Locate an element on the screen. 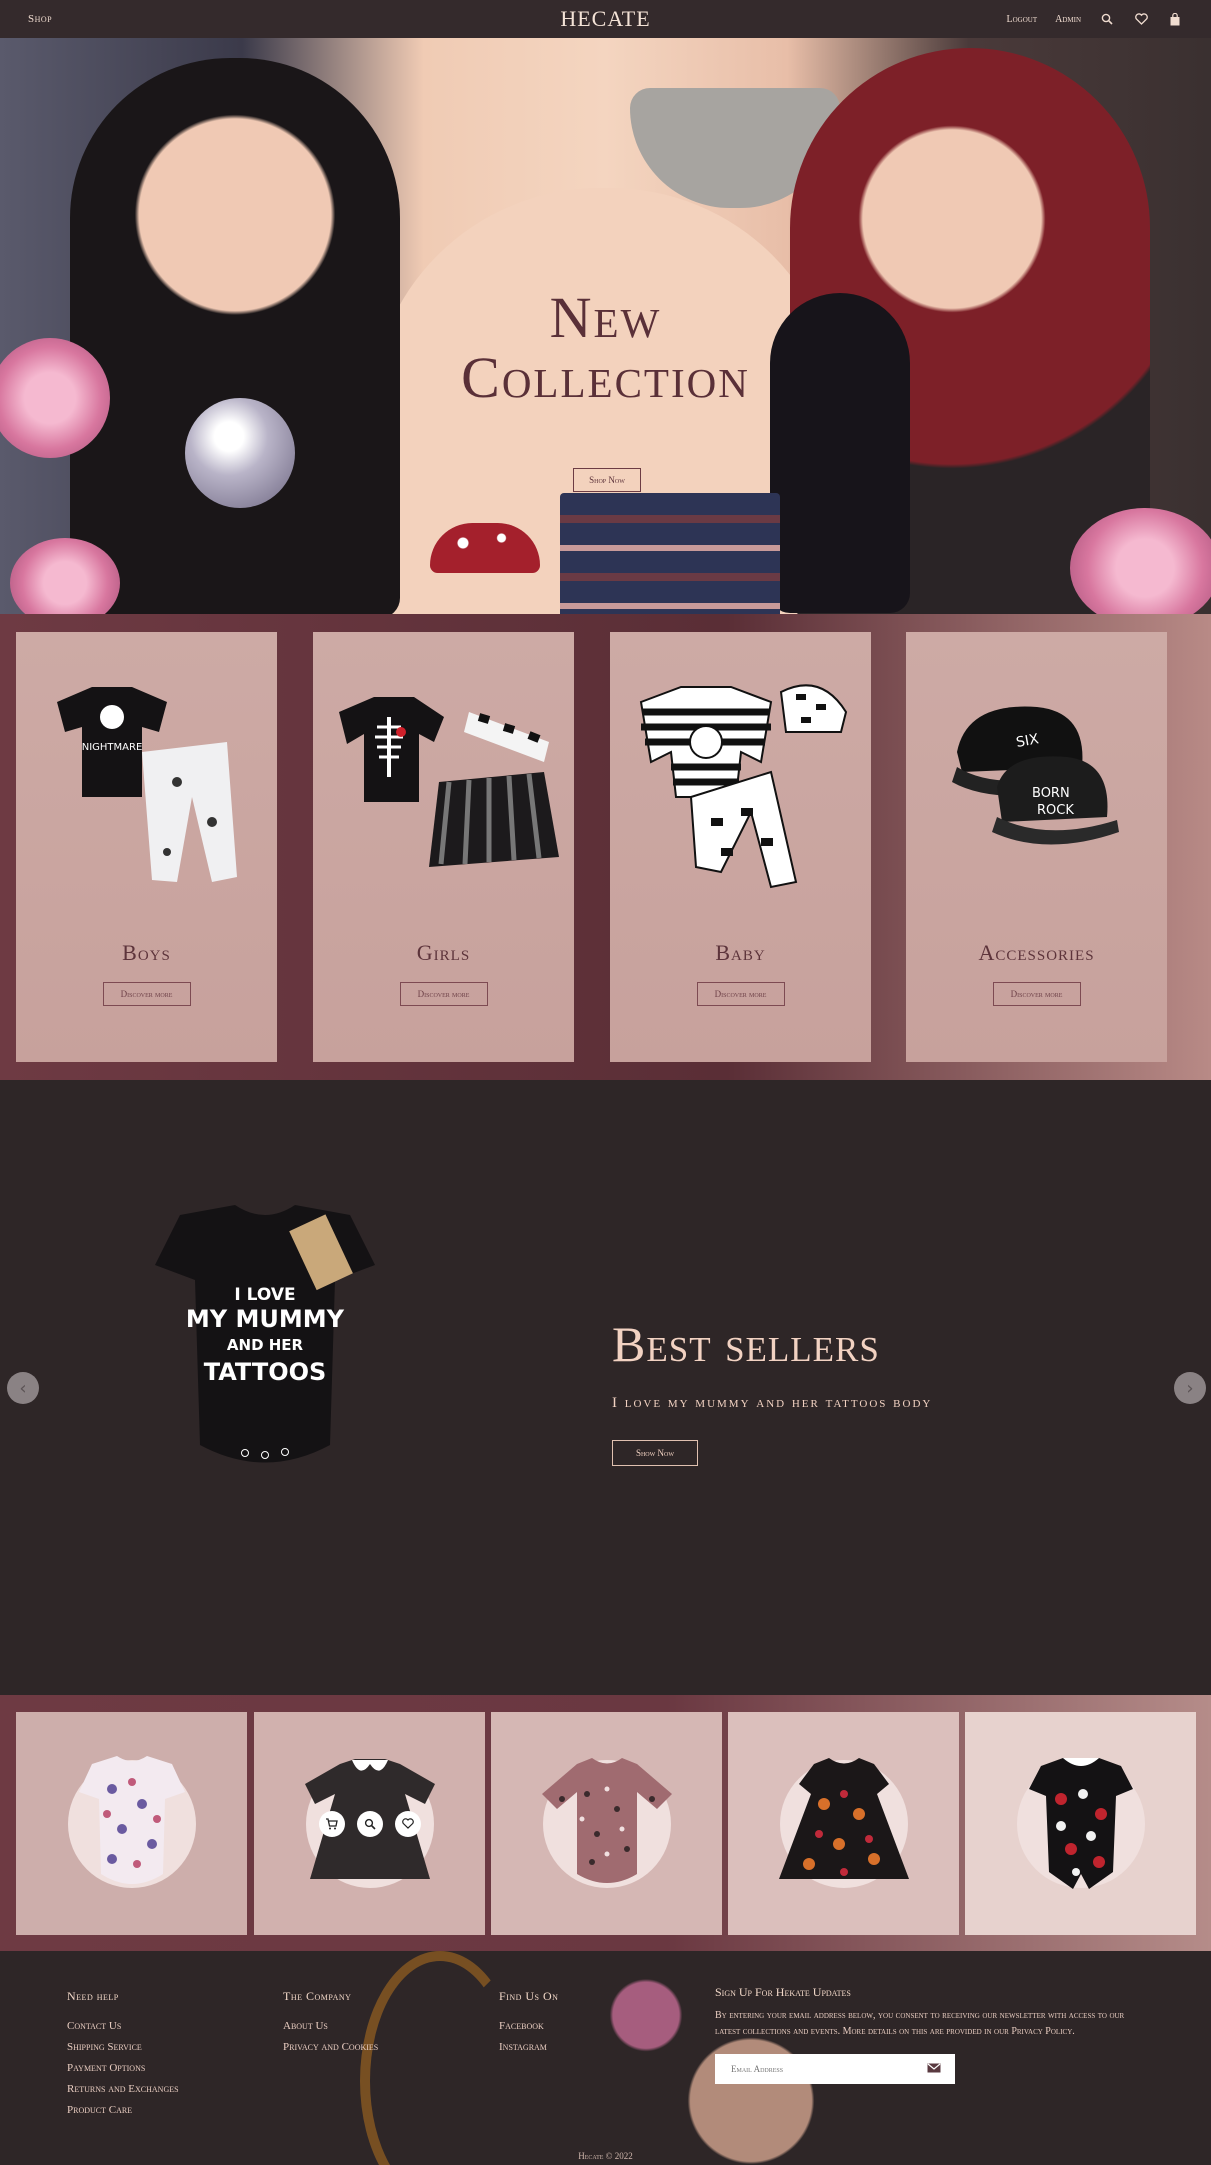 The height and width of the screenshot is (2165, 1211). carousel-prev-arrow-icon: ‹ is located at coordinates (23, 1388).